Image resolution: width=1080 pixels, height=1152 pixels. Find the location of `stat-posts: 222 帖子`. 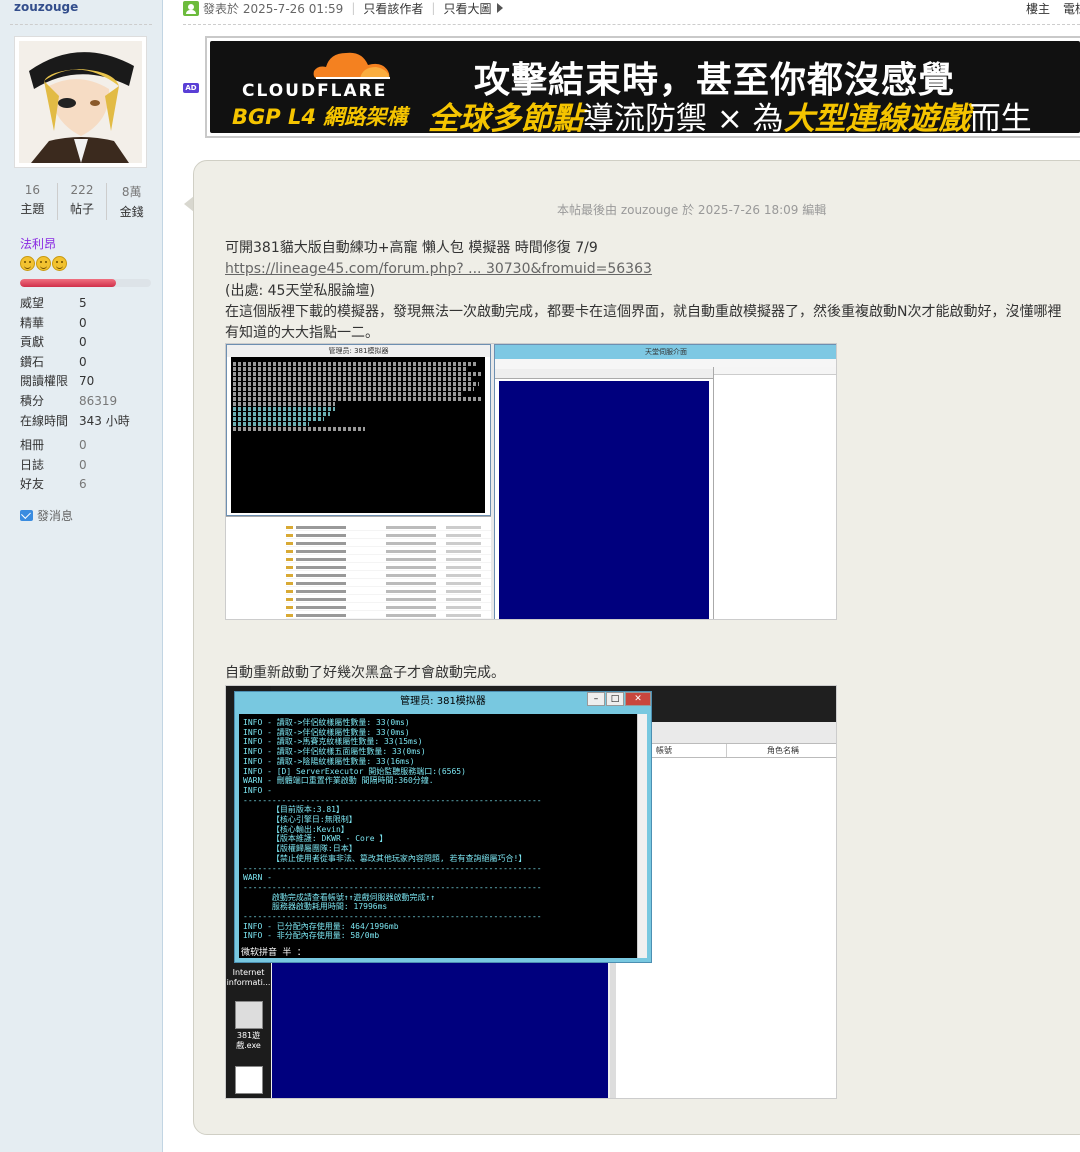

stat-posts: 222 帖子 is located at coordinates (83, 201).